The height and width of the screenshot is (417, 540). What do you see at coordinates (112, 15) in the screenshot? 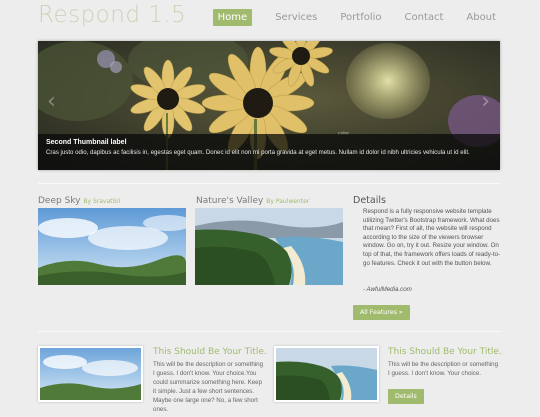
I see `site-logo: Respond 1.5` at bounding box center [112, 15].